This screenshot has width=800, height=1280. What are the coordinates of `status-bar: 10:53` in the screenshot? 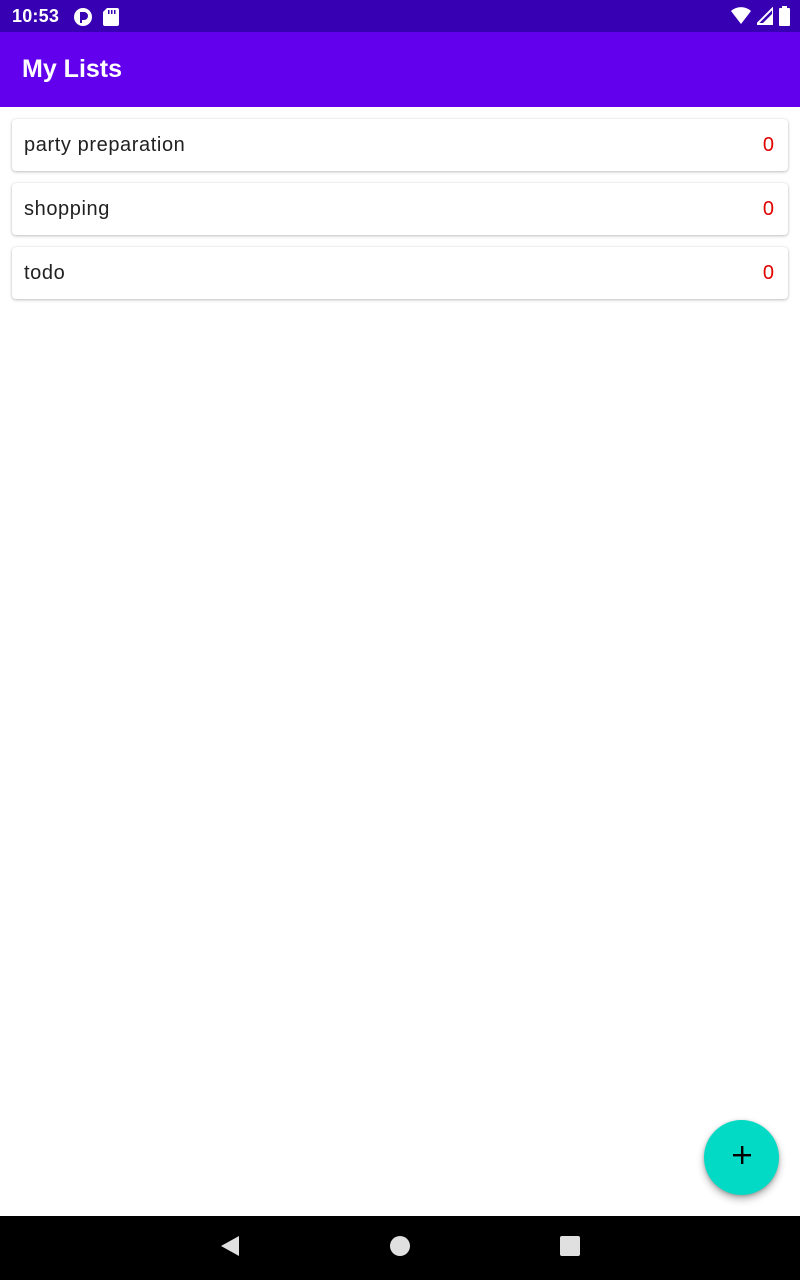 It's located at (400, 16).